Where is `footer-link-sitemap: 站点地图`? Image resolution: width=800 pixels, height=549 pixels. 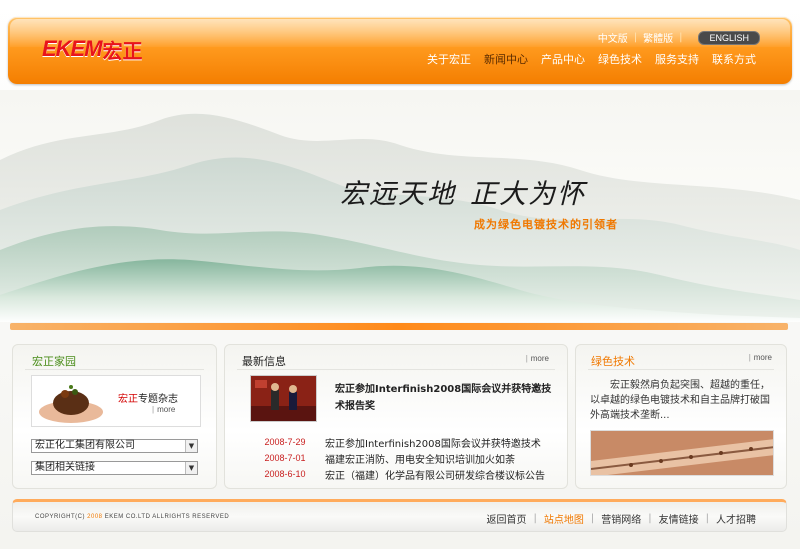 footer-link-sitemap: 站点地图 is located at coordinates (564, 518).